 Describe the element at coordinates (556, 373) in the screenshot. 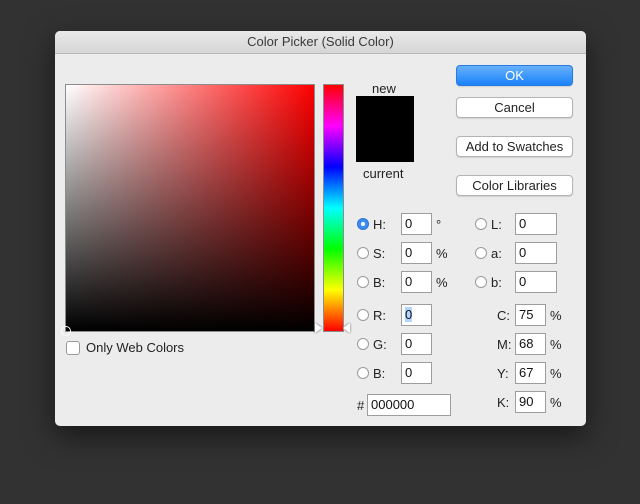

I see `yellow-unit: %` at that location.